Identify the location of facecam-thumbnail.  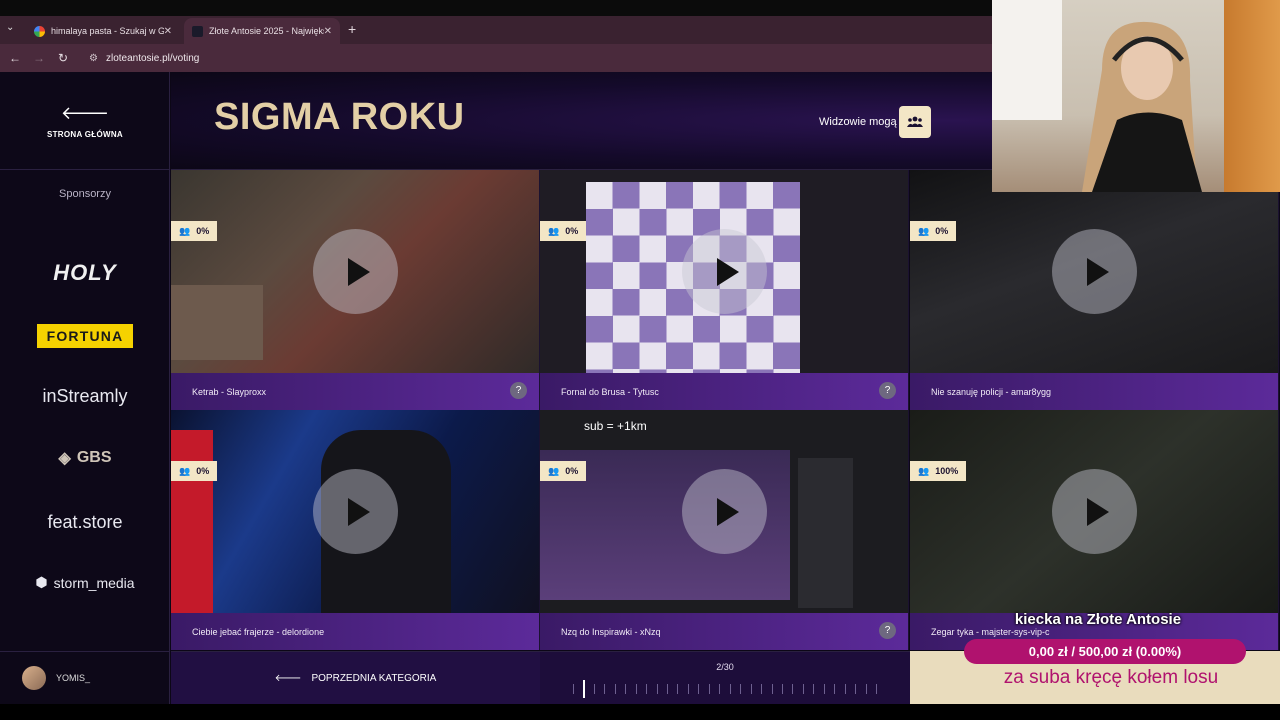
(217, 322).